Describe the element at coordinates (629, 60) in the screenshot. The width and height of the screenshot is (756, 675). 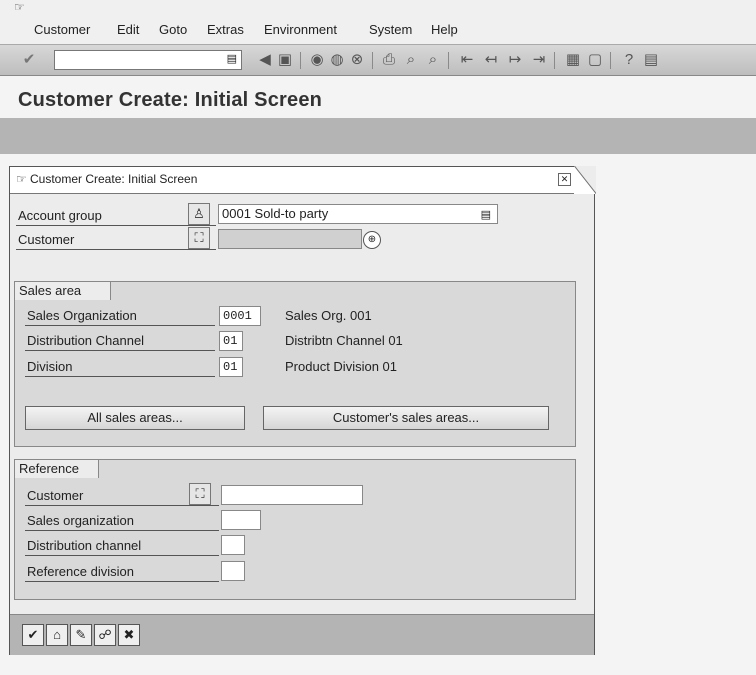
I see `help-icon: ?` at that location.